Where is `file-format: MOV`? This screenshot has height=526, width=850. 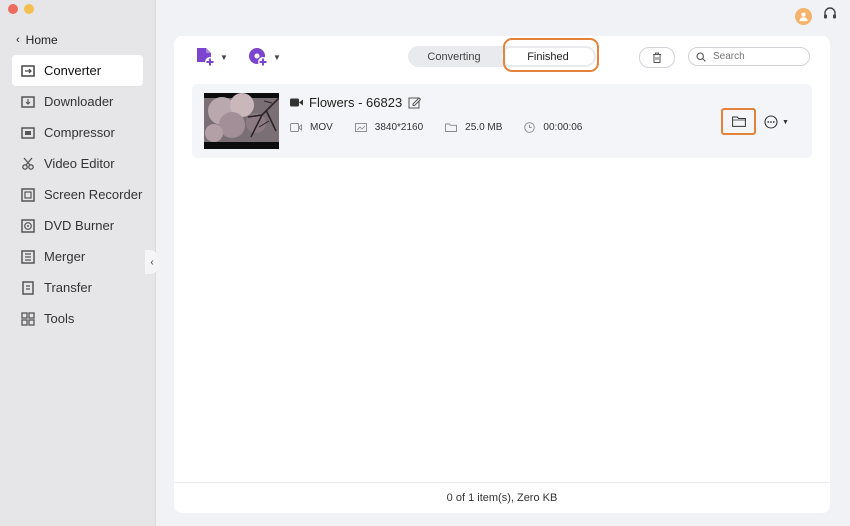 file-format: MOV is located at coordinates (321, 127).